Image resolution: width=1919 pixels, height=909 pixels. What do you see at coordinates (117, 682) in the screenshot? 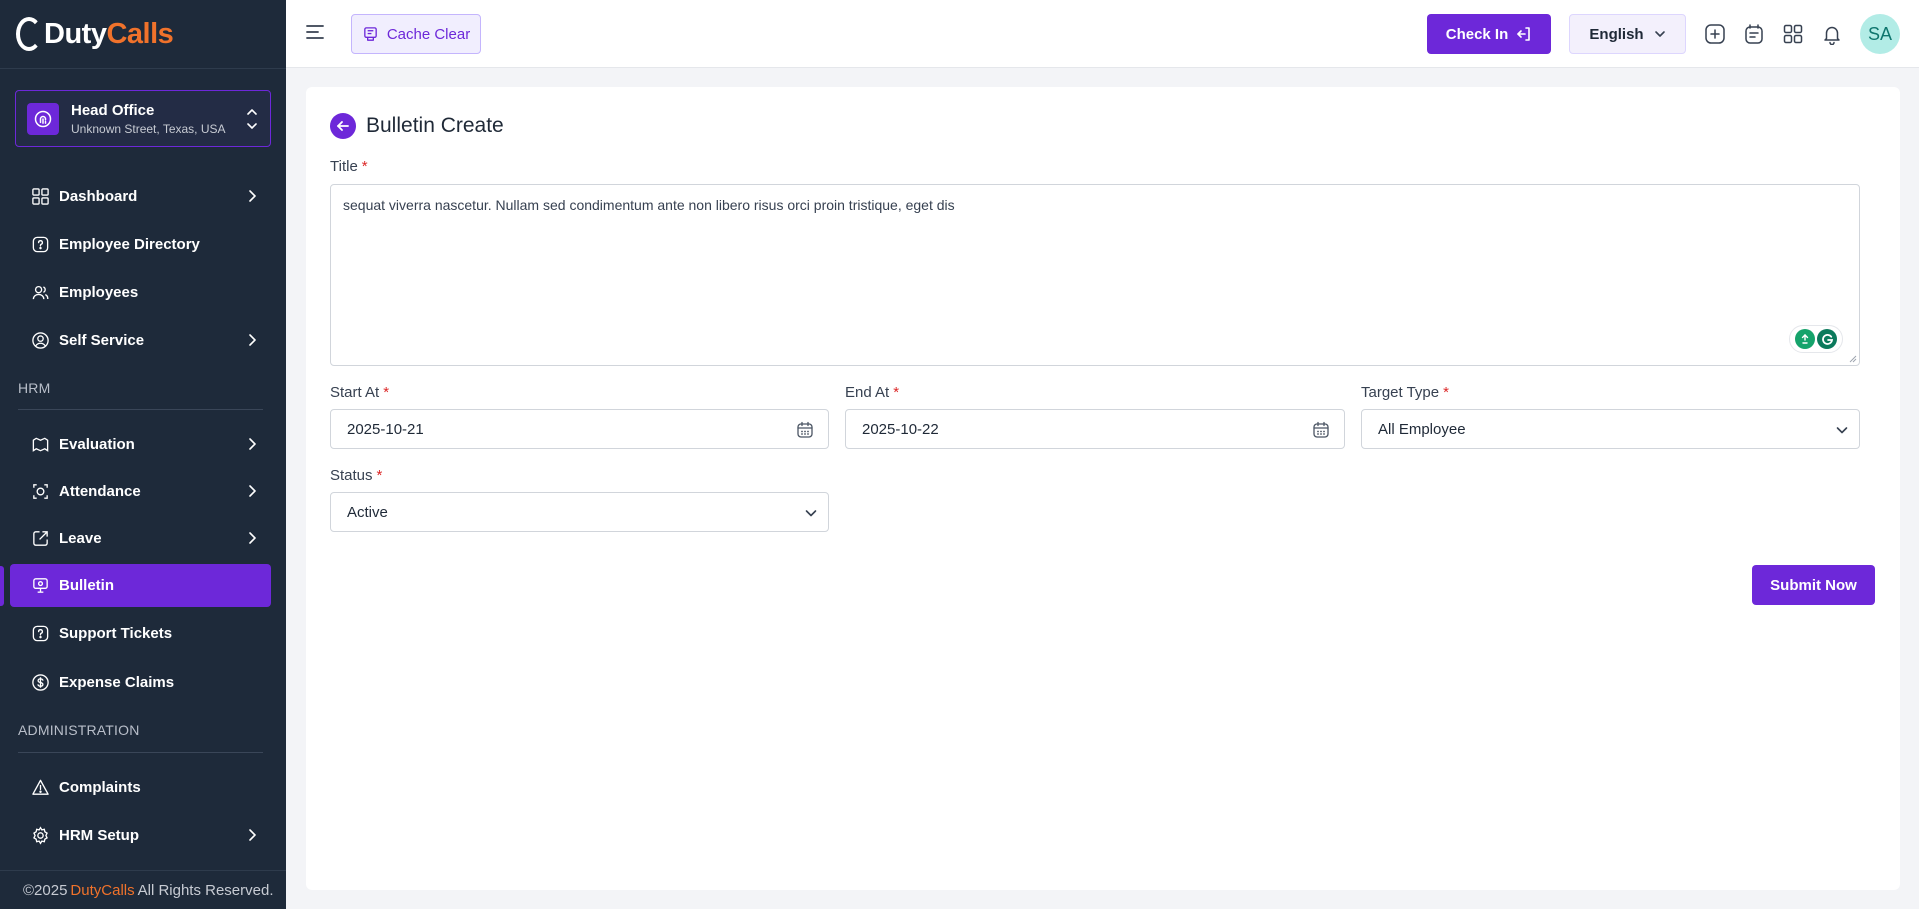
I see `sidebar-item-label: Expense Claims` at bounding box center [117, 682].